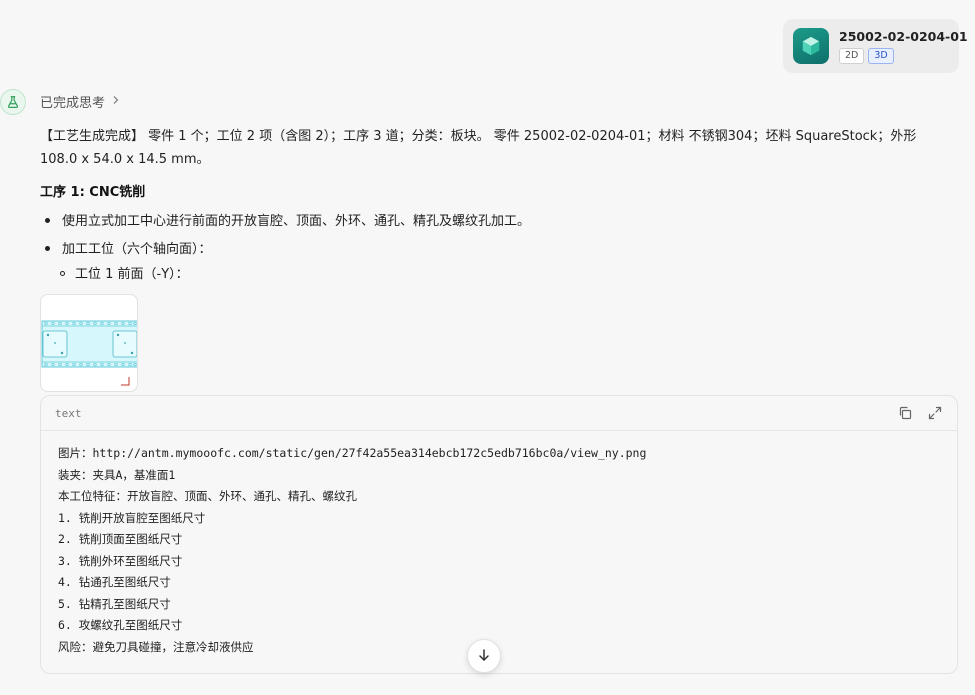 The height and width of the screenshot is (695, 975). Describe the element at coordinates (881, 55) in the screenshot. I see `view-3d-button: 3D` at that location.